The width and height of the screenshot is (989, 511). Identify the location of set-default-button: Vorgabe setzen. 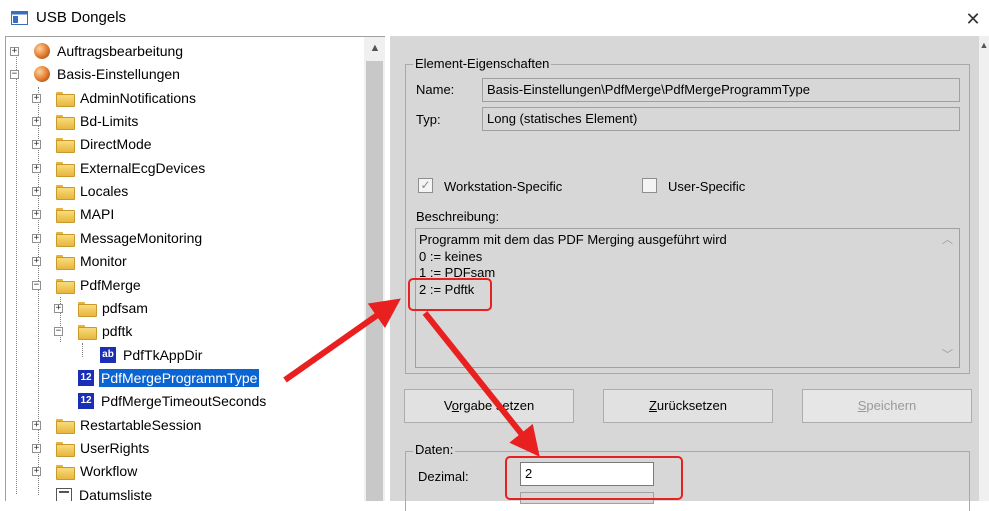
(489, 406).